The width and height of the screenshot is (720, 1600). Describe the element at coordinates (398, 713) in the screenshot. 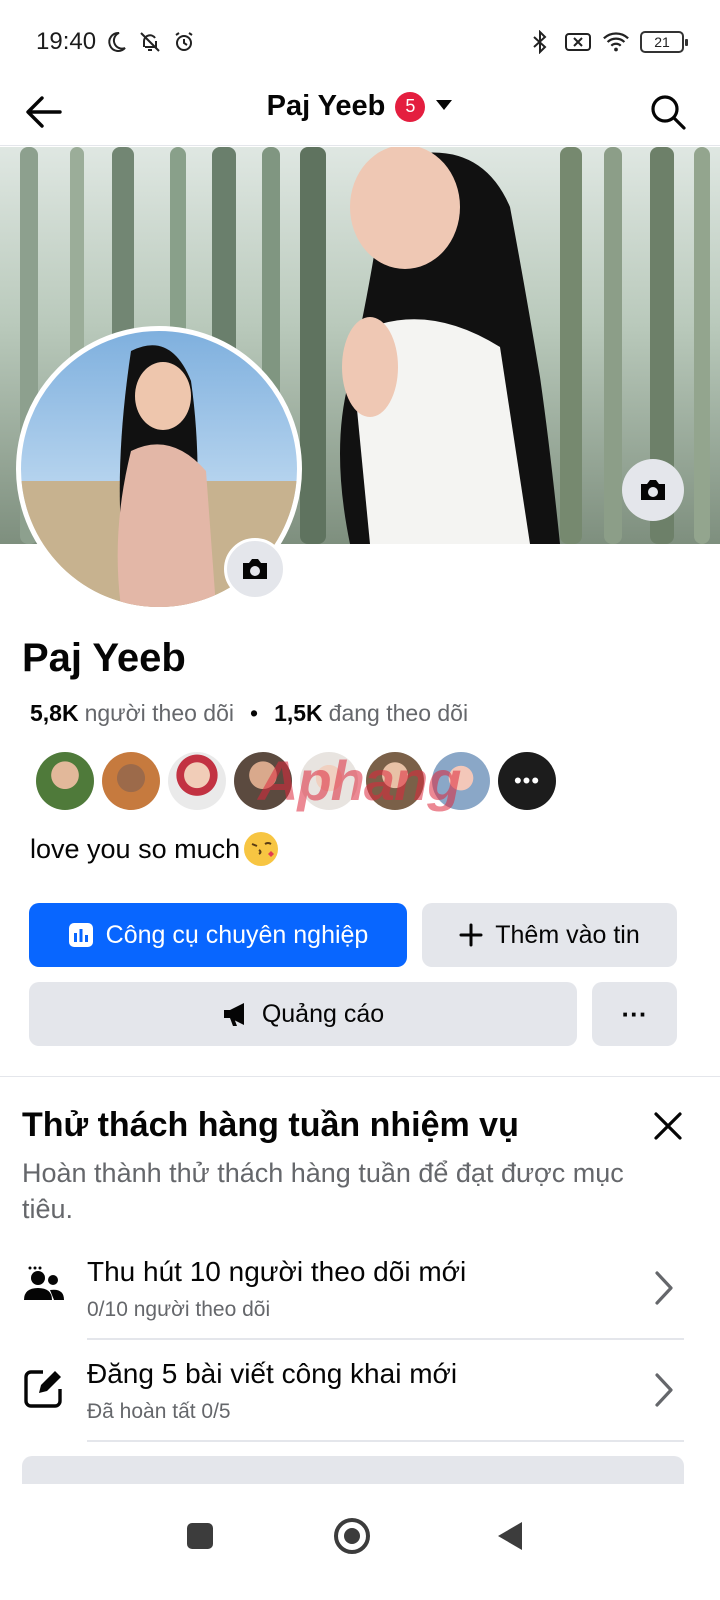

I see `following-label: đang theo dõi` at that location.